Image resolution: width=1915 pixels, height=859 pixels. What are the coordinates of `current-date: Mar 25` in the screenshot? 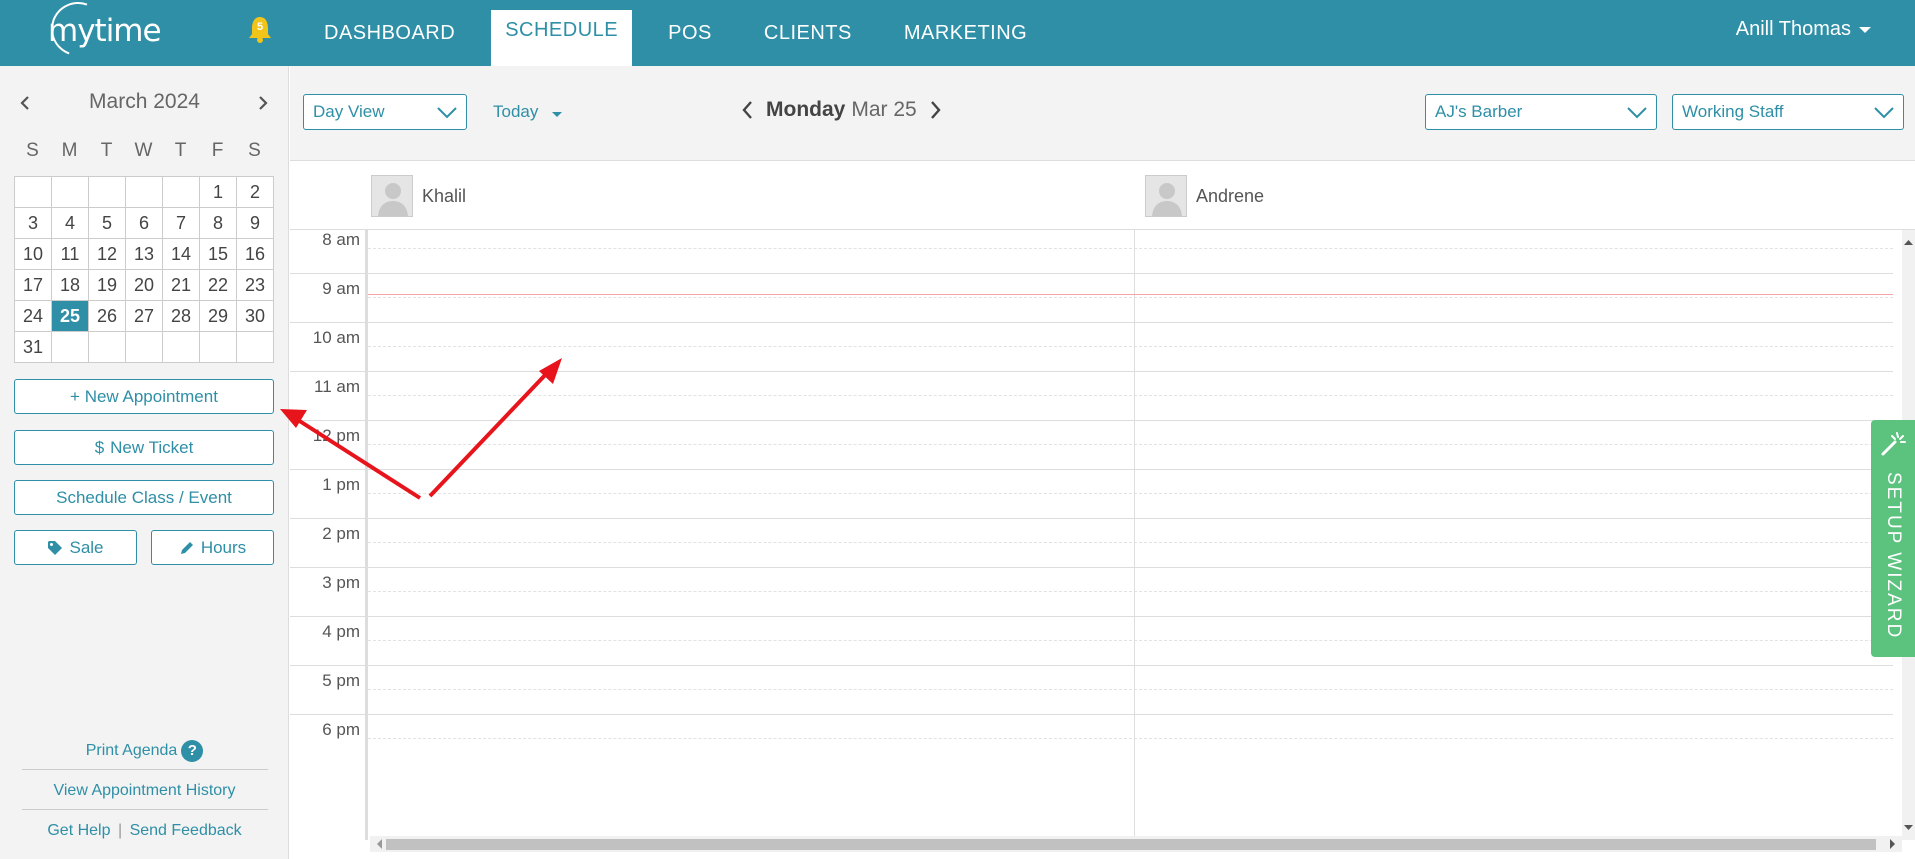 It's located at (884, 109).